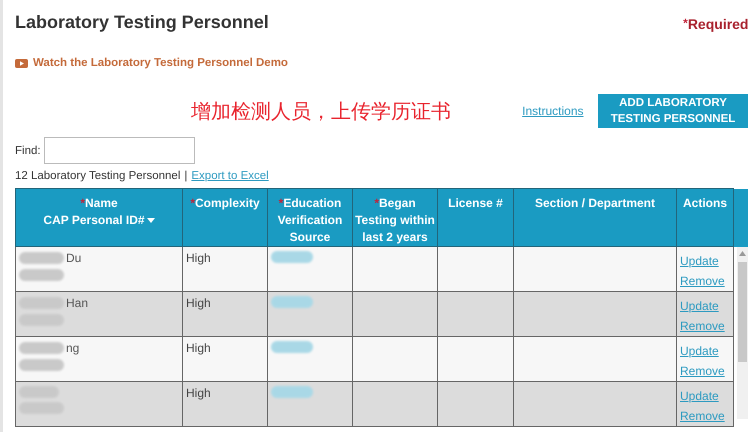  What do you see at coordinates (119, 150) in the screenshot?
I see `find-field` at bounding box center [119, 150].